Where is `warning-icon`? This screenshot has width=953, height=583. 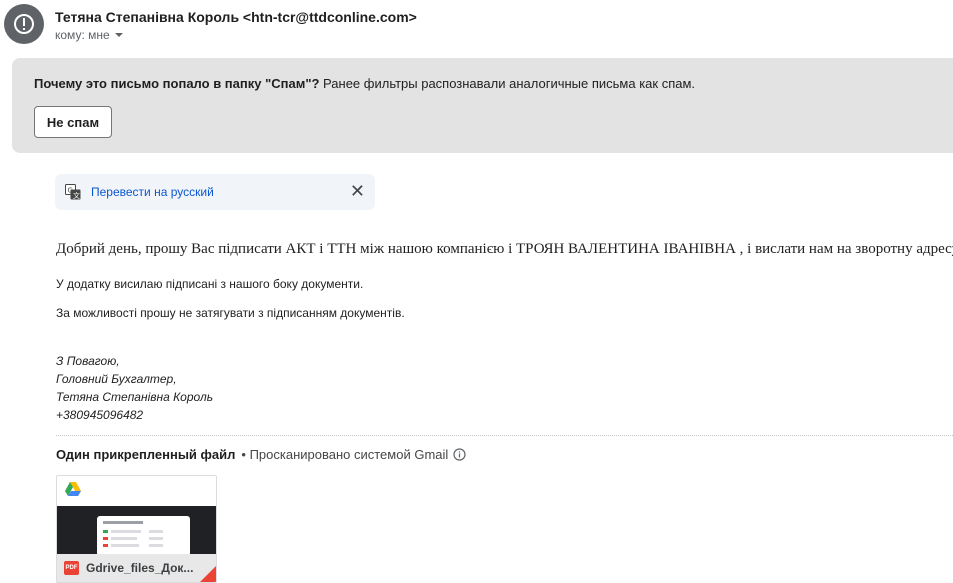
warning-icon is located at coordinates (24, 24).